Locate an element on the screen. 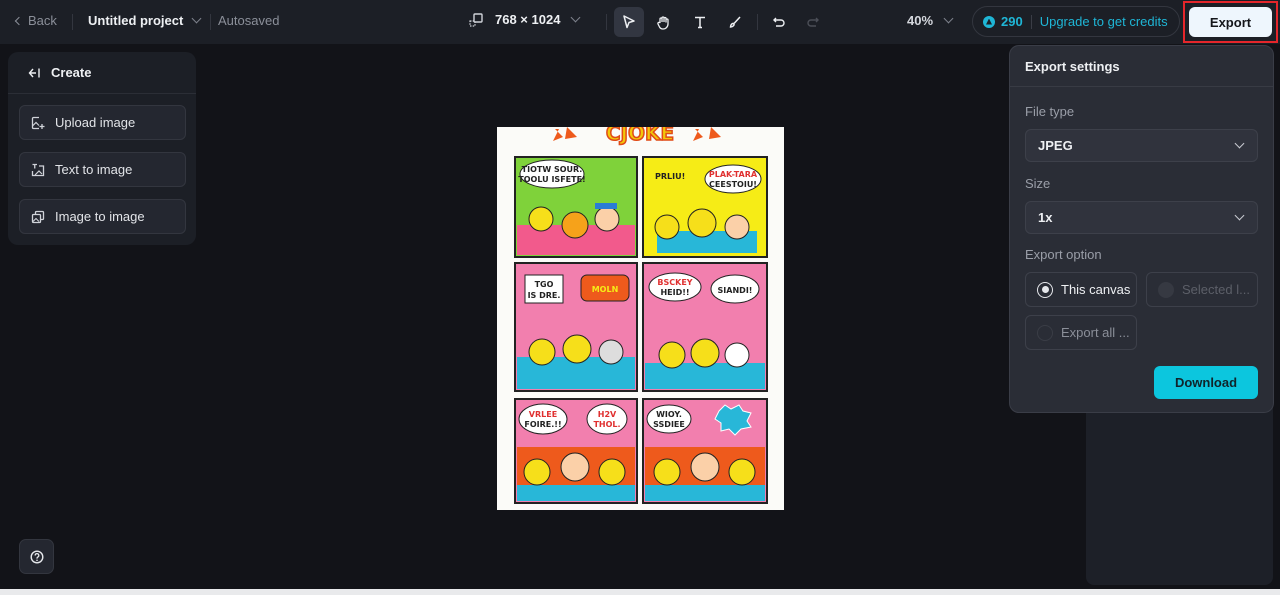  svg-text: WIOY. is located at coordinates (669, 414).